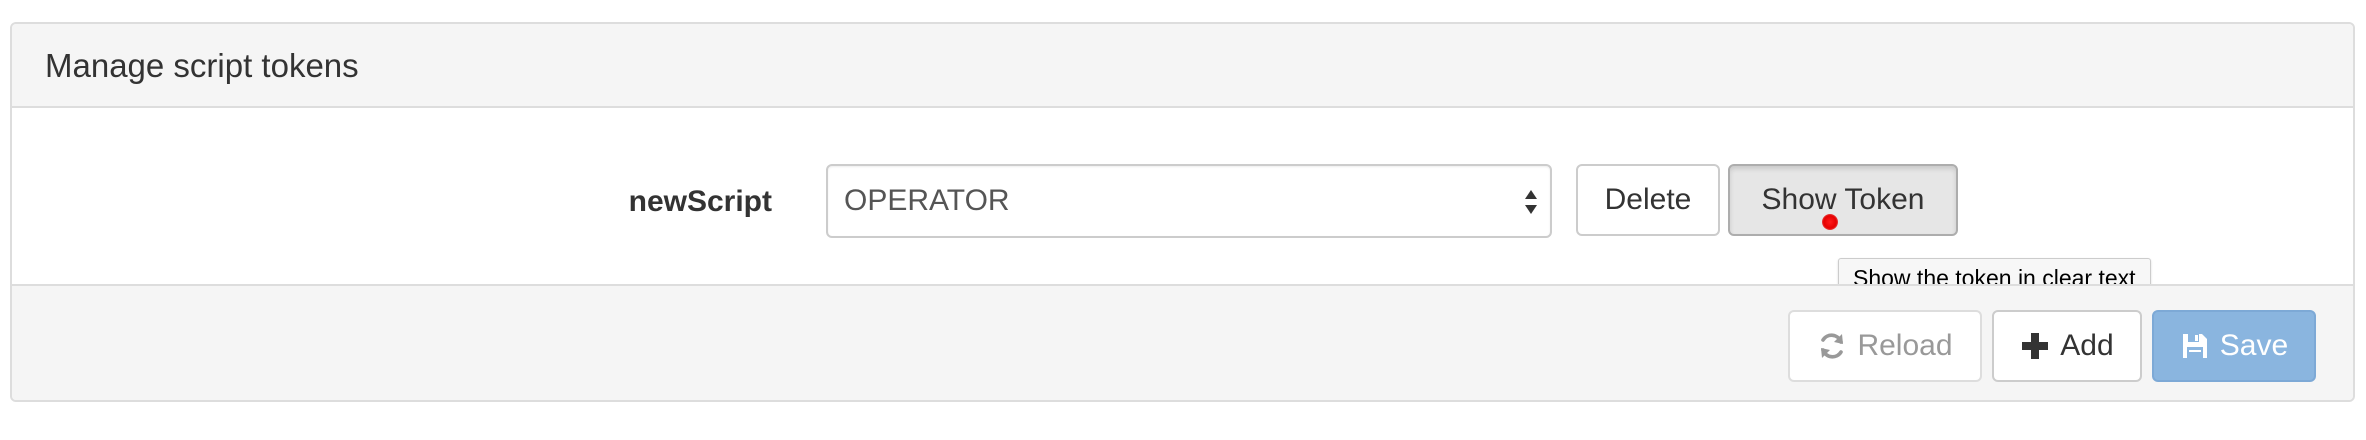  Describe the element at coordinates (2195, 346) in the screenshot. I see `floppy-disk-icon` at that location.